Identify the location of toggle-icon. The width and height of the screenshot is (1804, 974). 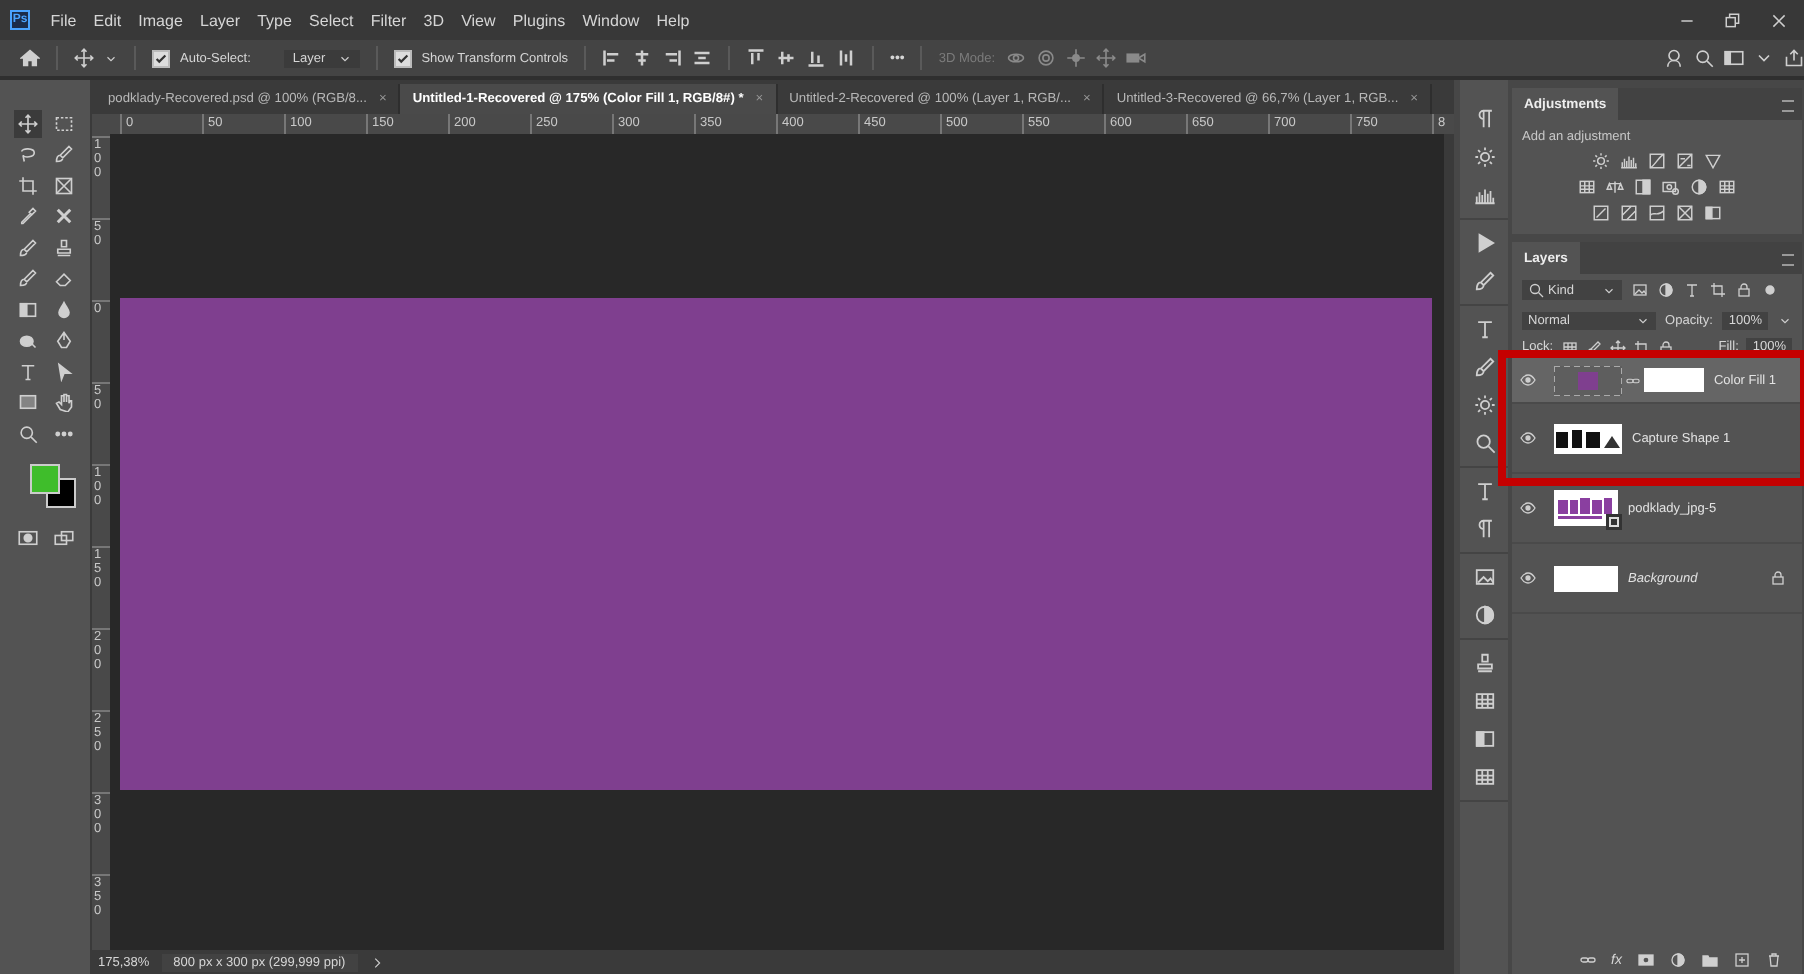
(1770, 290).